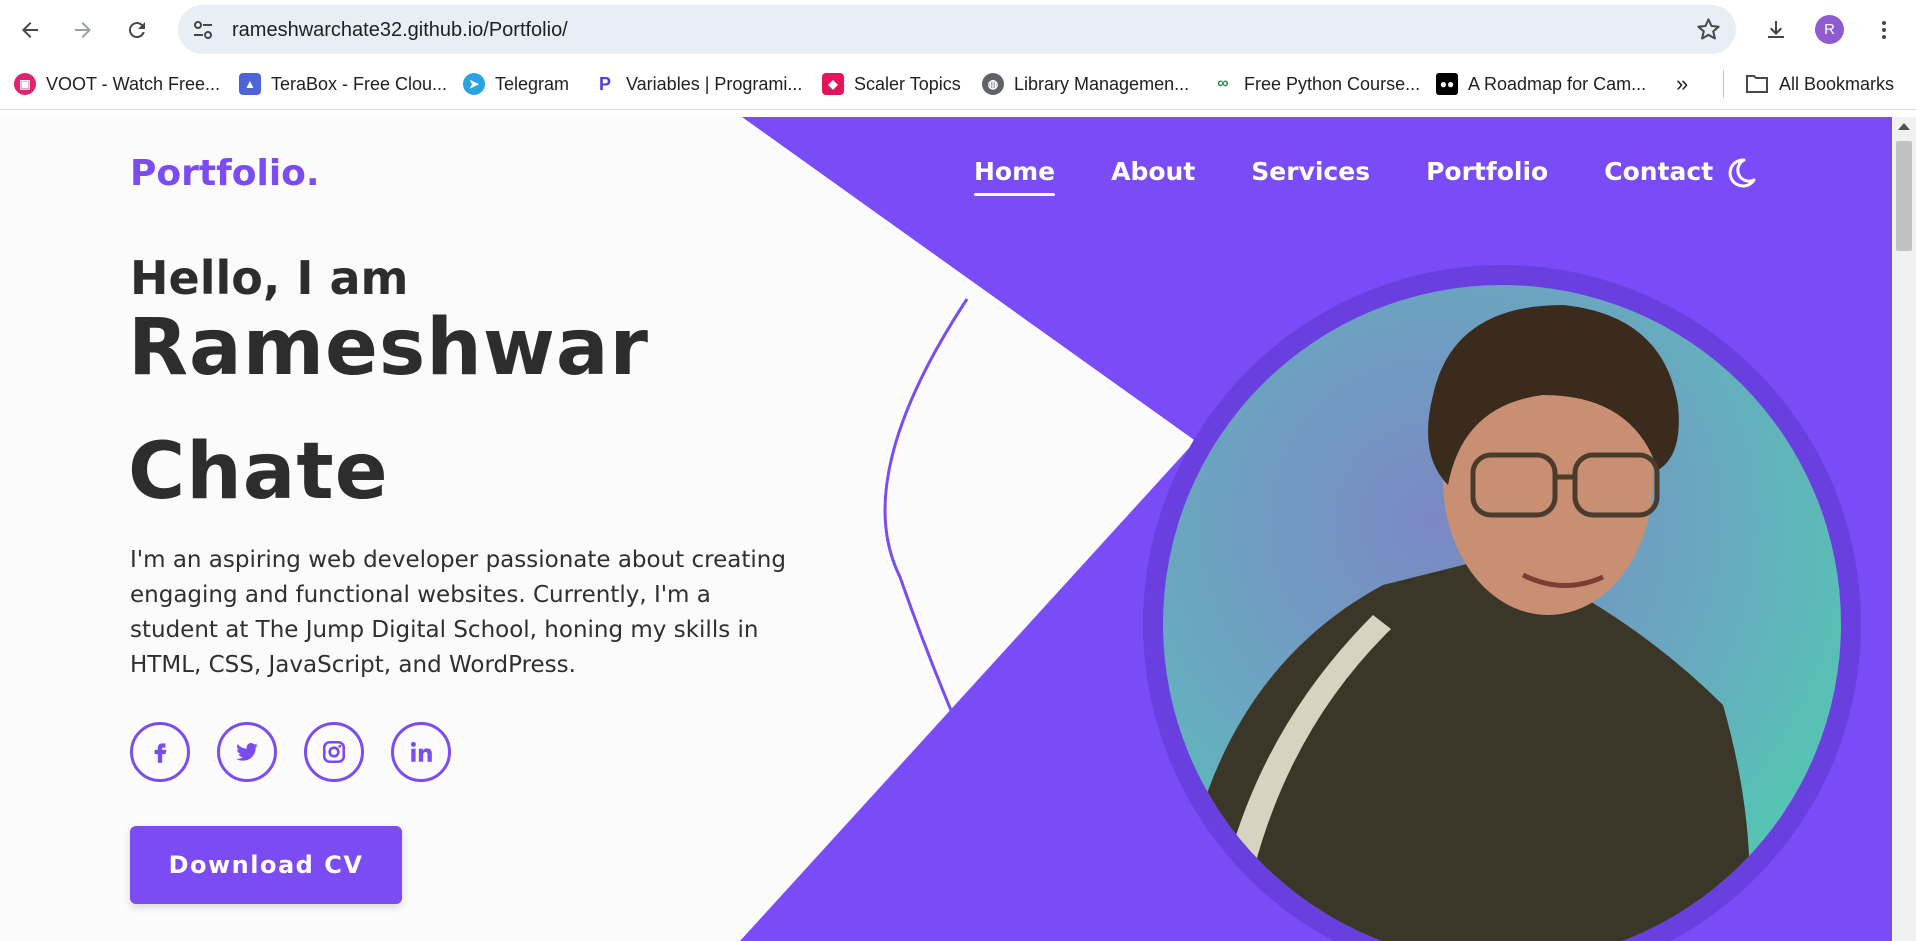 This screenshot has width=1916, height=941. Describe the element at coordinates (1904, 126) in the screenshot. I see `scroll-up-arrow-icon` at that location.